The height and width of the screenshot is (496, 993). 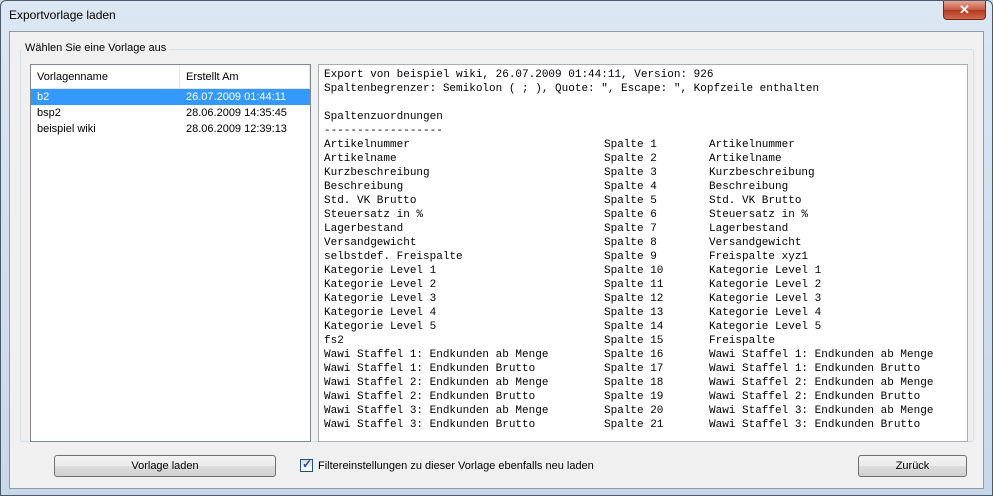 What do you see at coordinates (630, 257) in the screenshot?
I see `mapping-column-index: Spalte 9` at bounding box center [630, 257].